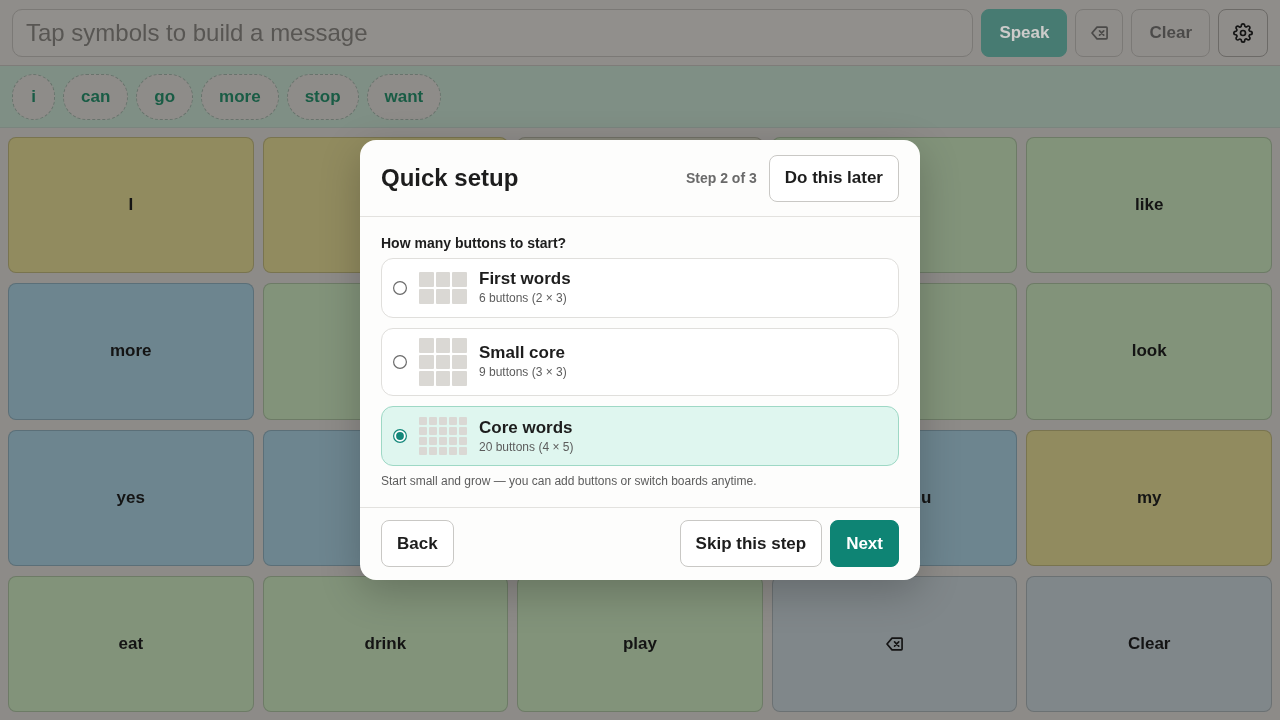 The height and width of the screenshot is (720, 1280). I want to click on option-detail: 9 buttons (3 × 3), so click(523, 372).